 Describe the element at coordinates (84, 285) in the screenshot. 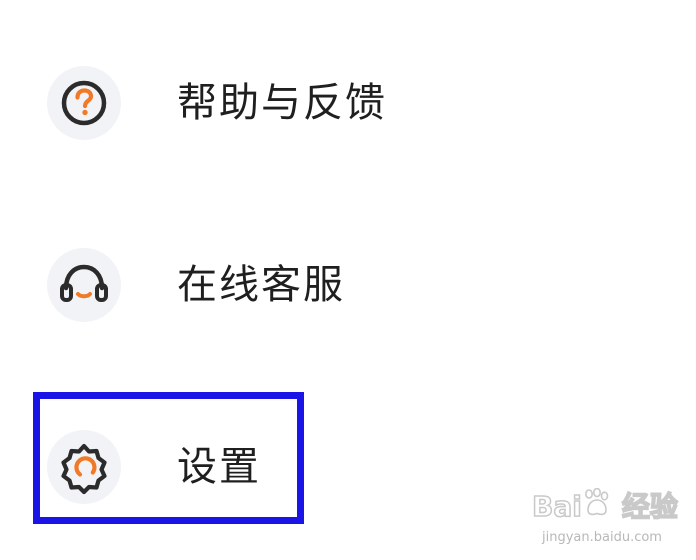

I see `headset-icon` at that location.